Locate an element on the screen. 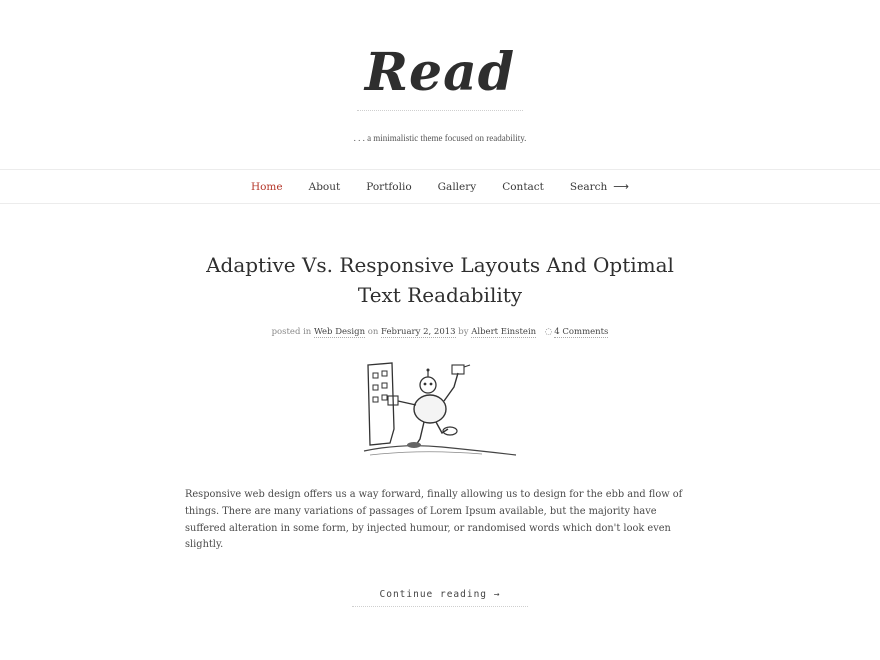 The height and width of the screenshot is (660, 880). nav-item-gallery: Gallery is located at coordinates (457, 187).